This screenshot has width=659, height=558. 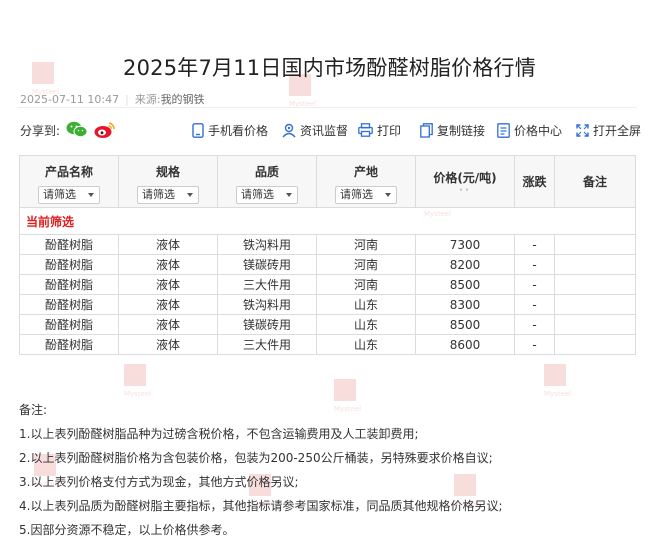 I want to click on header-label: 规格, so click(x=167, y=172).